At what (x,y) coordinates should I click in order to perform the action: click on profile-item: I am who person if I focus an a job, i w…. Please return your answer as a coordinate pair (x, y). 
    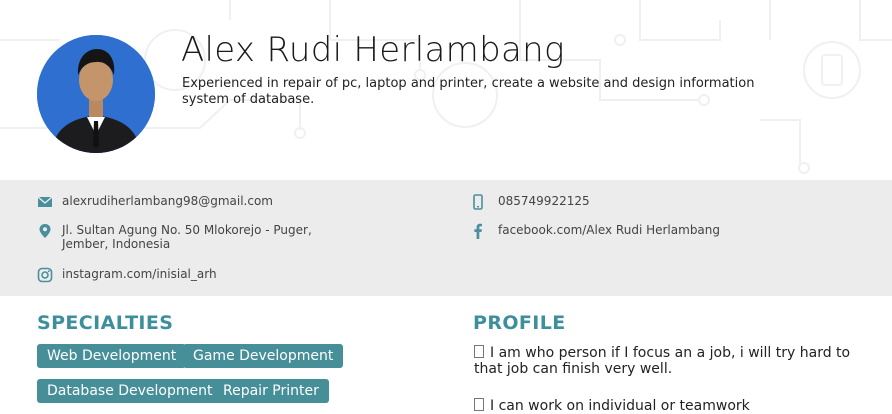
    Looking at the image, I should click on (664, 361).